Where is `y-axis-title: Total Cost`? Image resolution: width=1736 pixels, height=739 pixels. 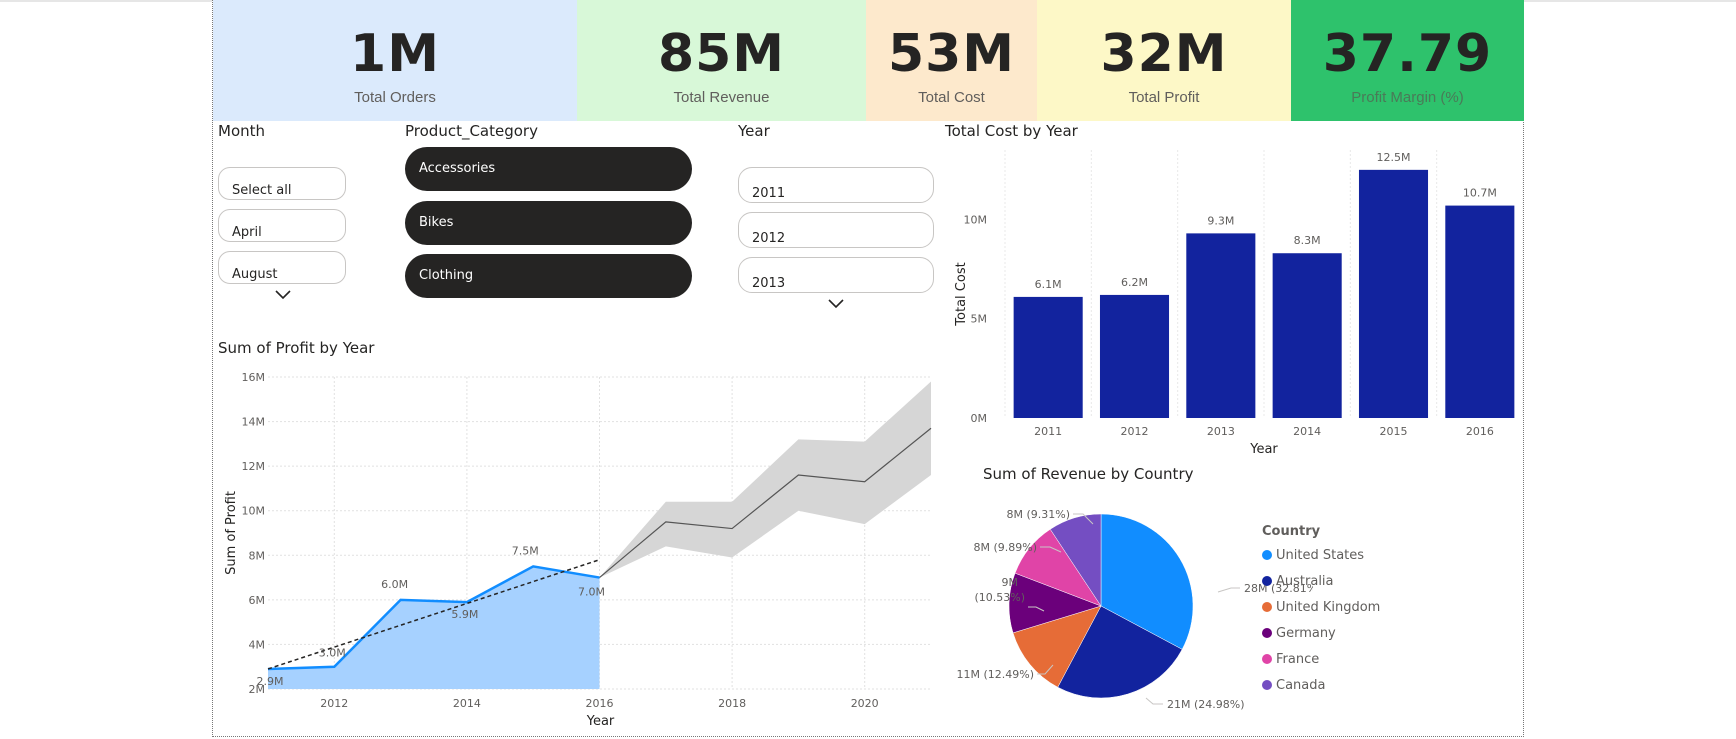
y-axis-title: Total Cost is located at coordinates (961, 294).